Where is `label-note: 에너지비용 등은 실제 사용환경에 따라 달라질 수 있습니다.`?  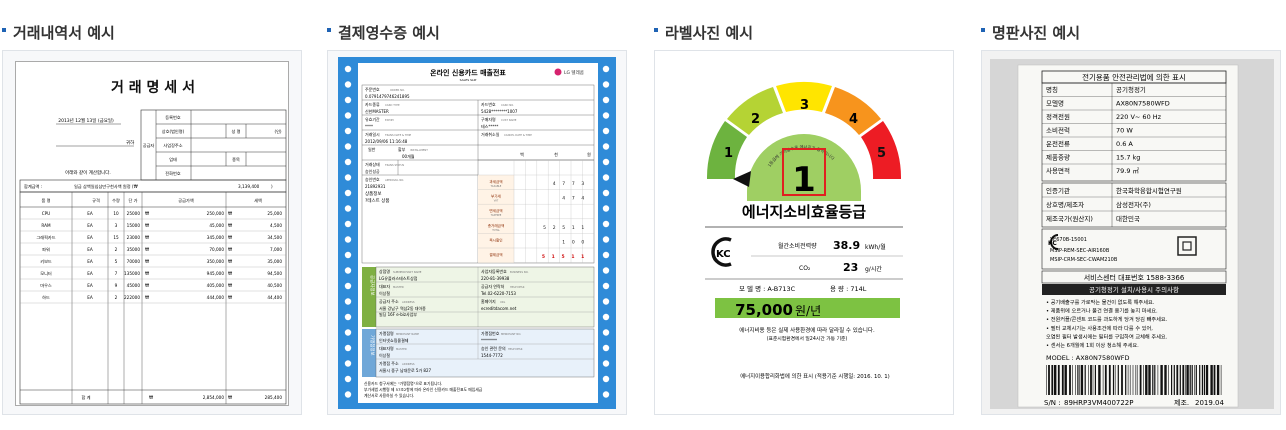 label-note: 에너지비용 등은 실제 사용환경에 따라 달라질 수 있습니다. is located at coordinates (807, 330).